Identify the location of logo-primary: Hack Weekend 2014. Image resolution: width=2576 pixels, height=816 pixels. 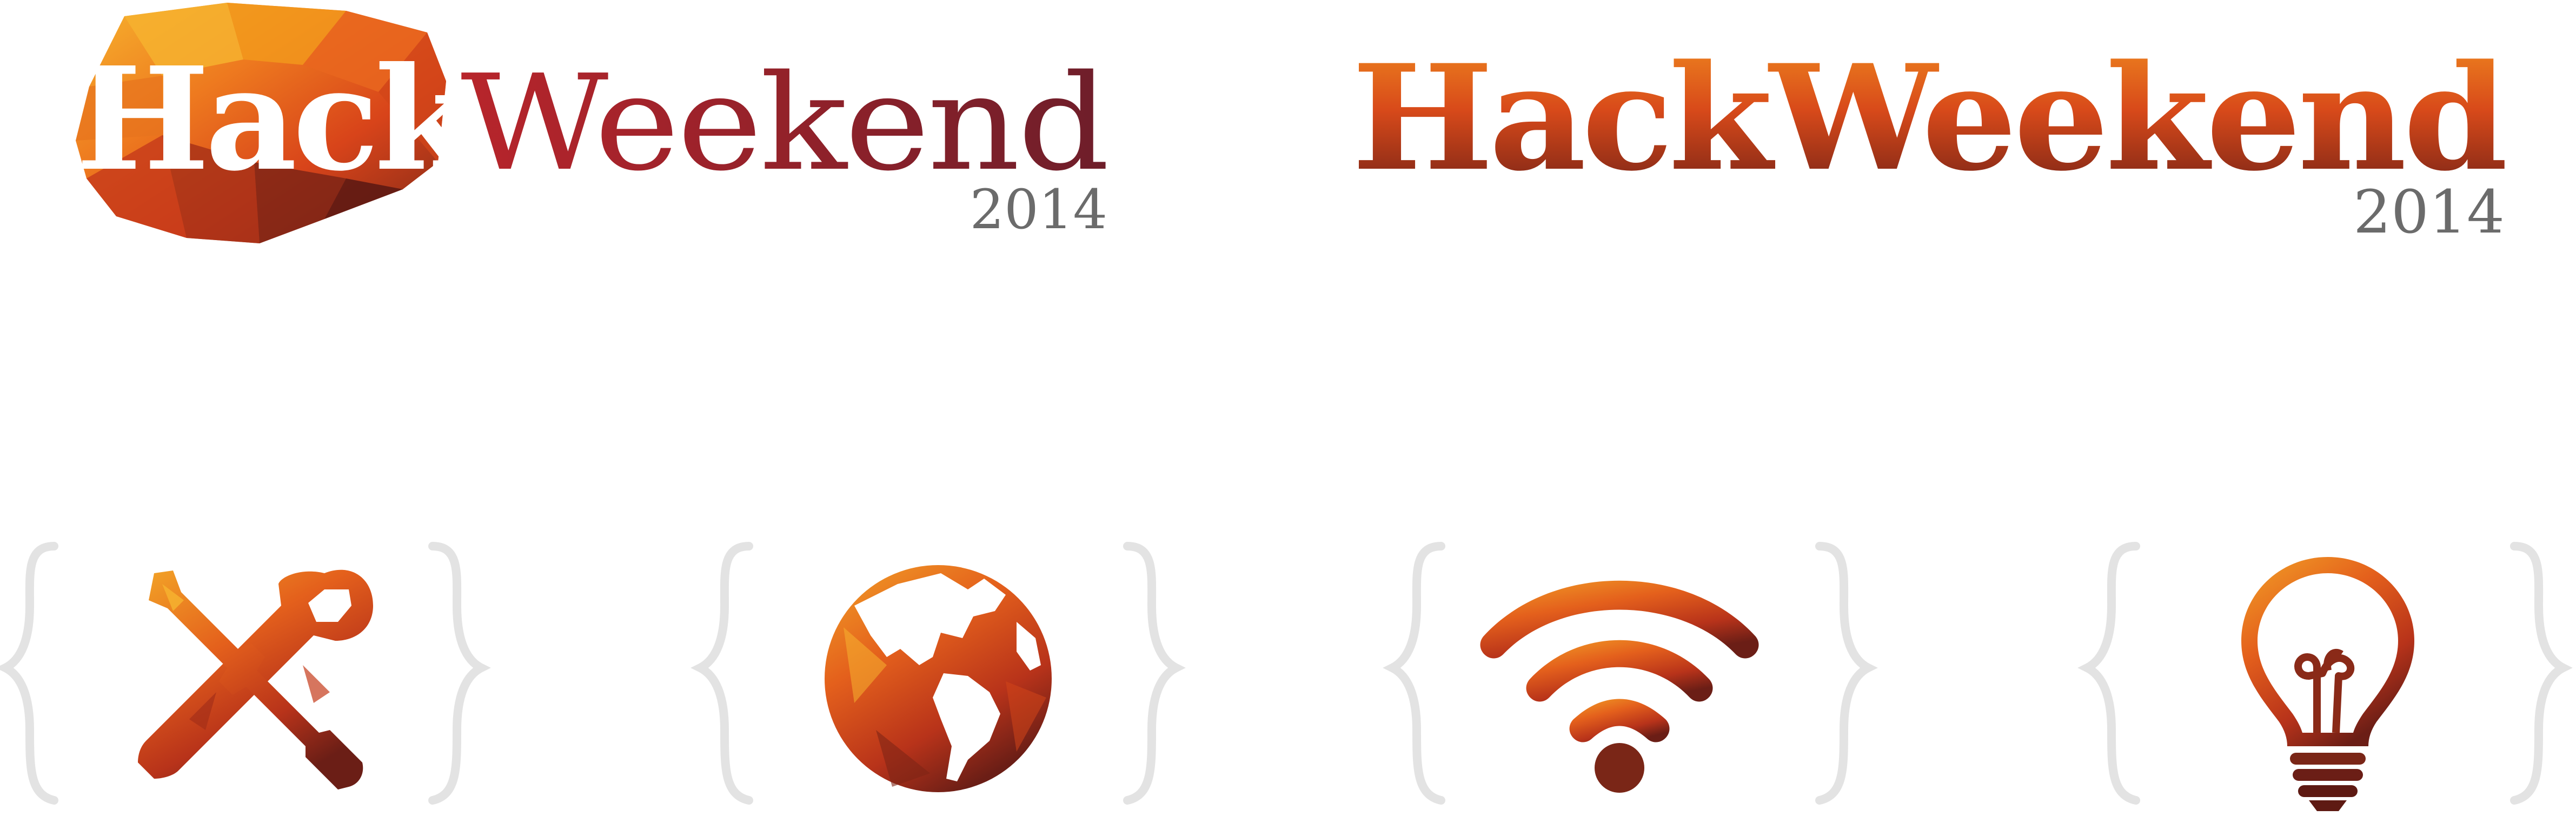
(593, 123).